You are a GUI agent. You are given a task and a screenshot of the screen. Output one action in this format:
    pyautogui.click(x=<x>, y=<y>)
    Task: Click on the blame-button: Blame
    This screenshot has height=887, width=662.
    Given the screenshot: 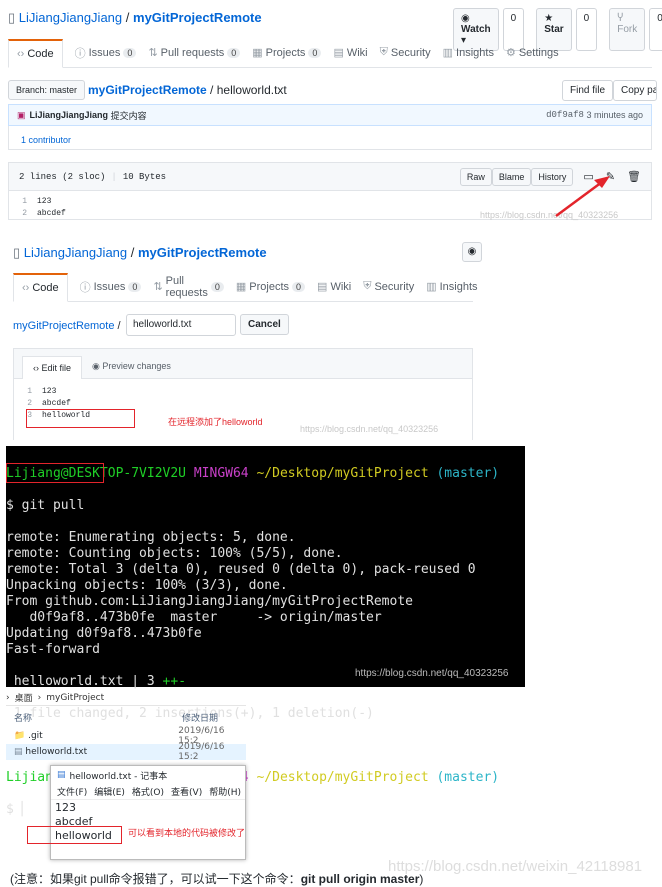 What is the action you would take?
    pyautogui.click(x=511, y=176)
    